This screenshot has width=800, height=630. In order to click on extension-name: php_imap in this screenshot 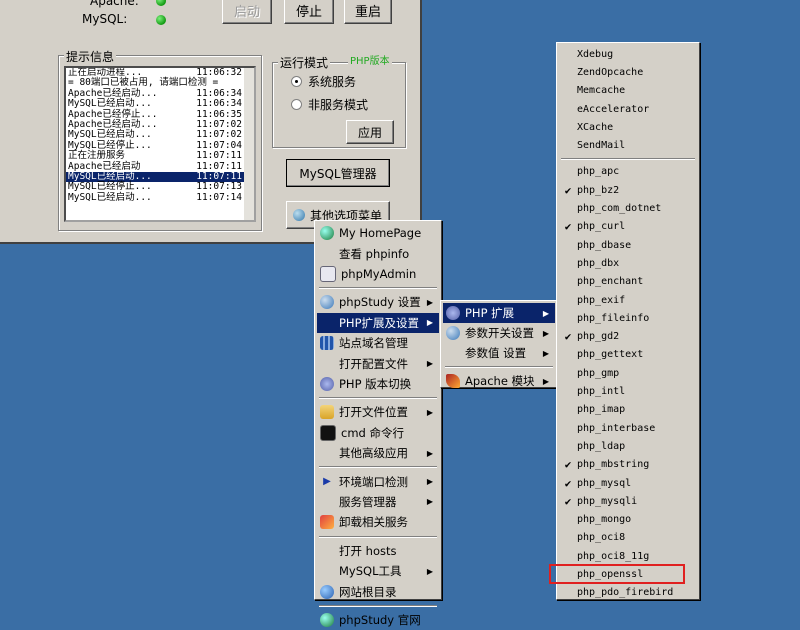, I will do `click(601, 410)`.